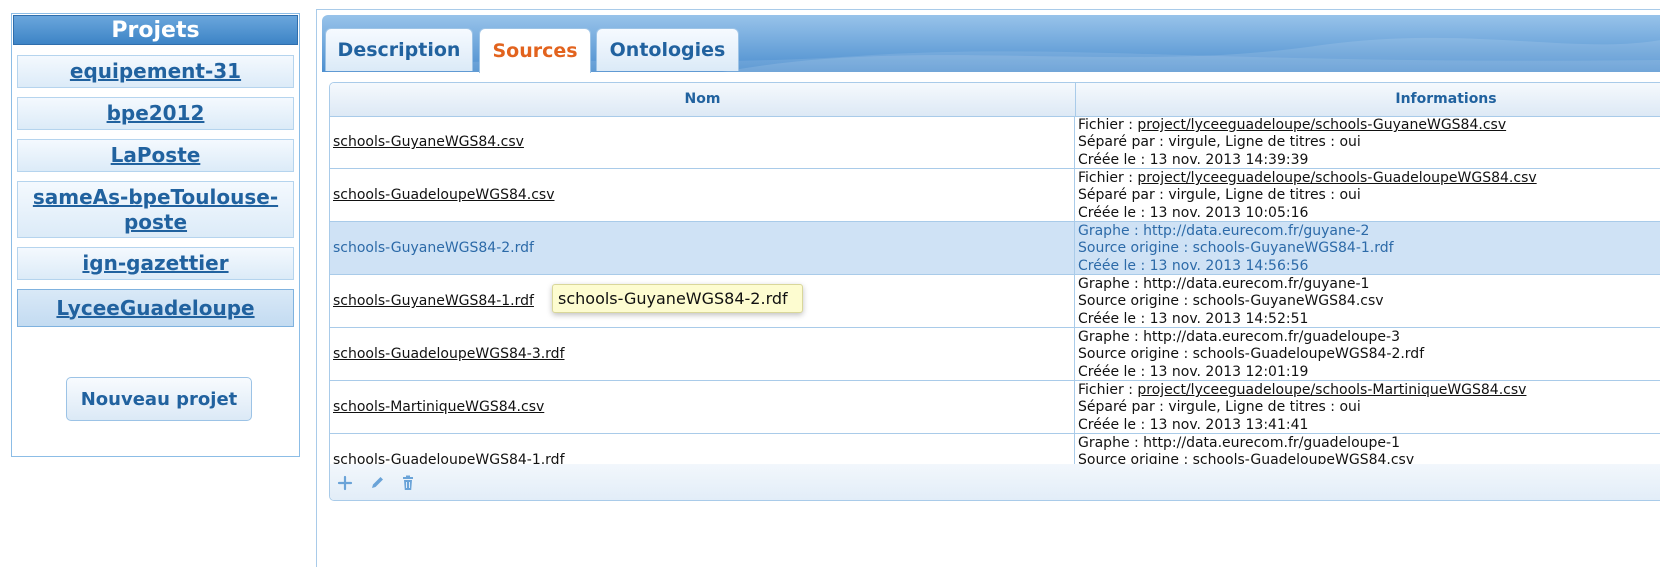 This screenshot has height=567, width=1660. What do you see at coordinates (433, 248) in the screenshot?
I see `source-name-link: schools-GuyaneWGS84-2.rdf` at bounding box center [433, 248].